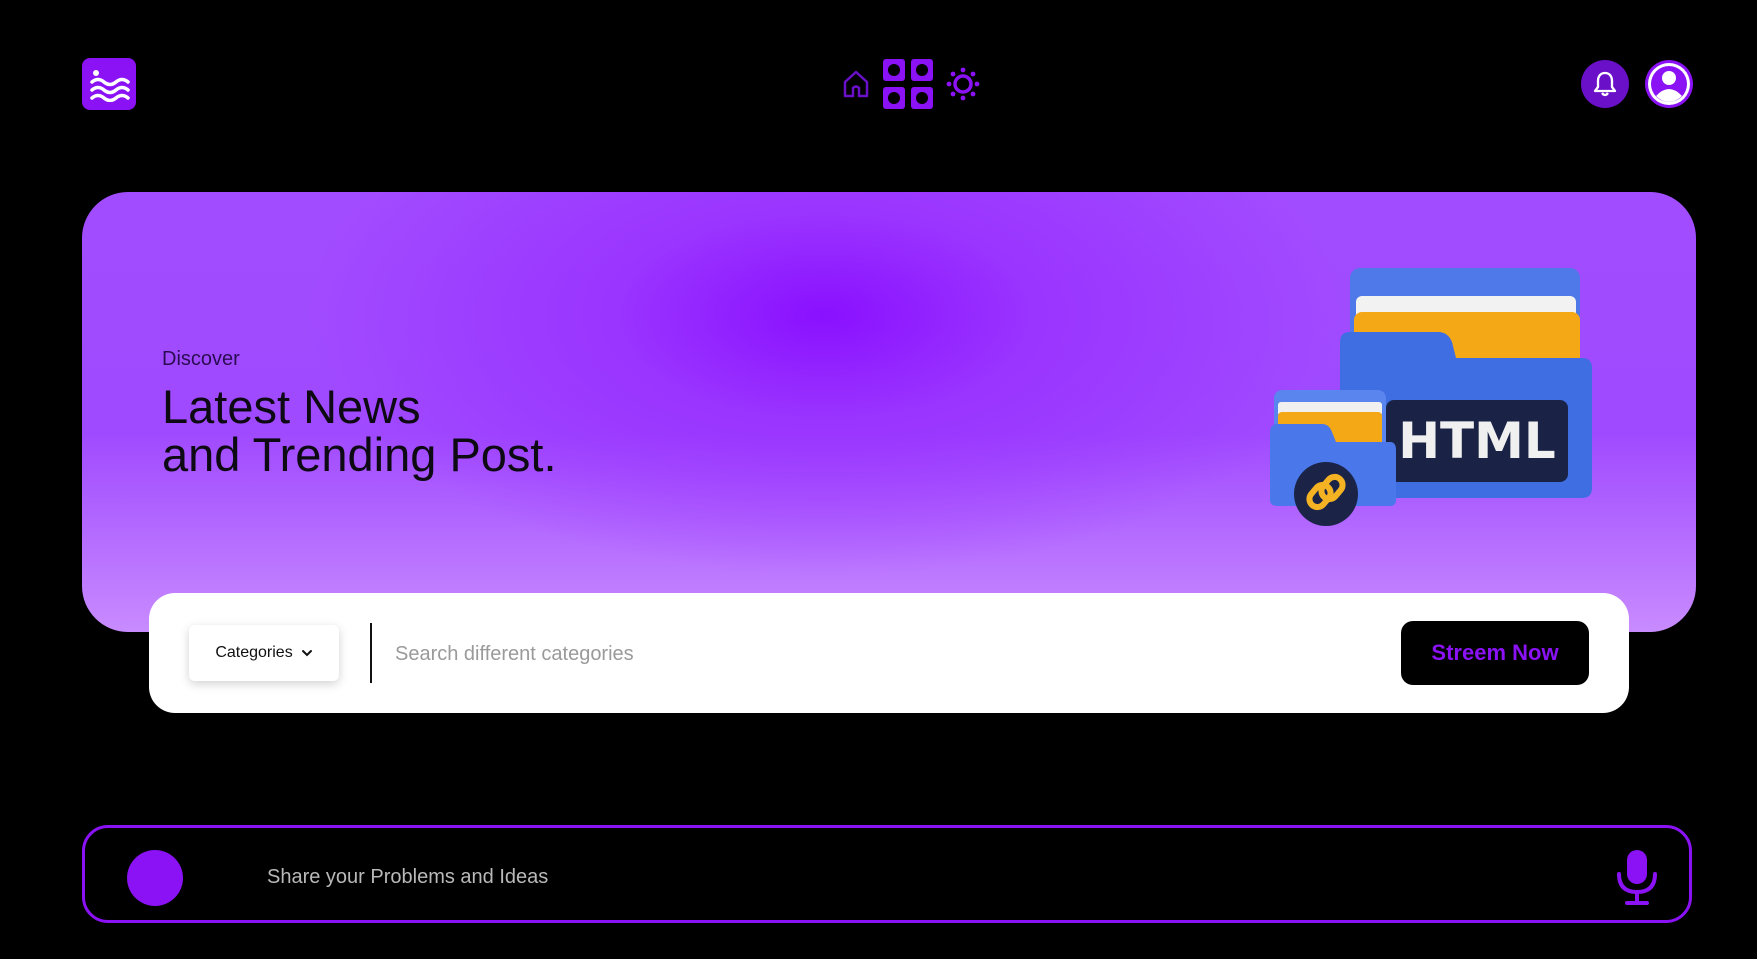 The width and height of the screenshot is (1757, 959). What do you see at coordinates (1637, 84) in the screenshot?
I see `header-actions` at bounding box center [1637, 84].